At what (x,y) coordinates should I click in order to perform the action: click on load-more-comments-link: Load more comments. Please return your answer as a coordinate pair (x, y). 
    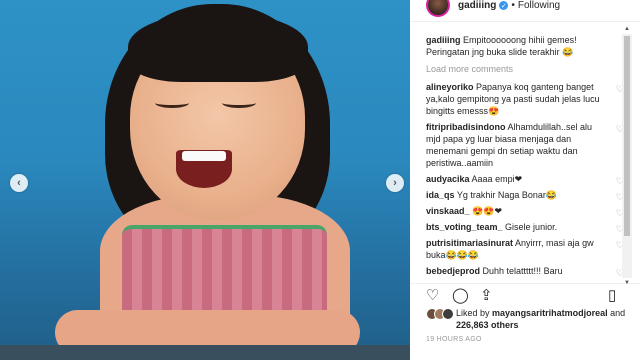
    Looking at the image, I should click on (527, 69).